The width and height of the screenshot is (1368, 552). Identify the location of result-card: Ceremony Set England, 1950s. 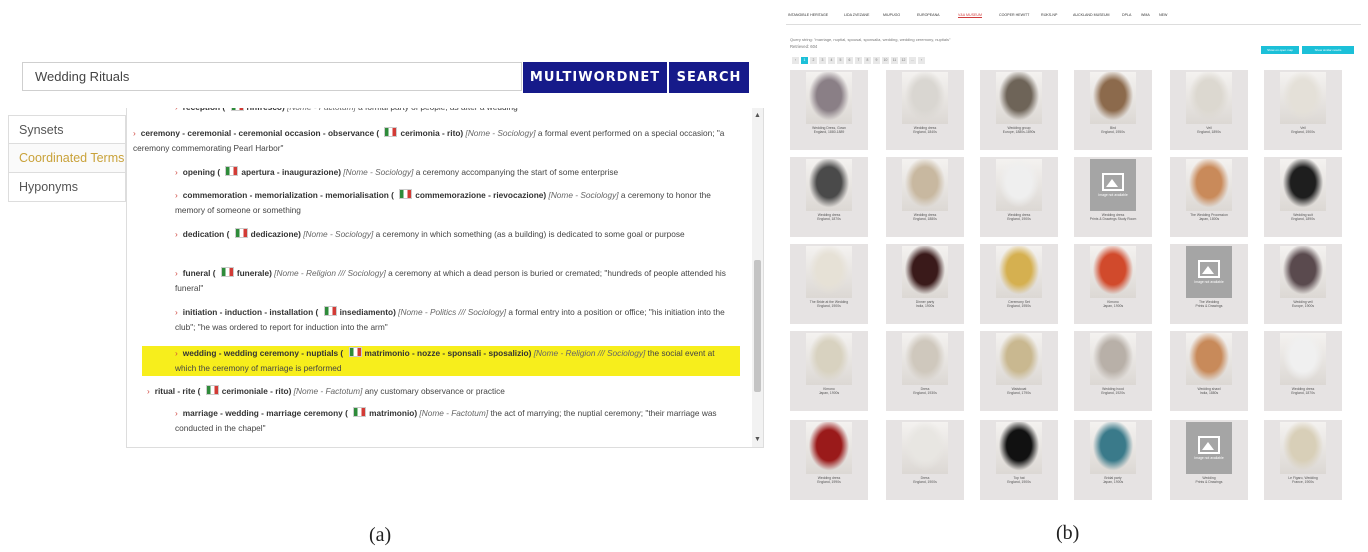
(1019, 284).